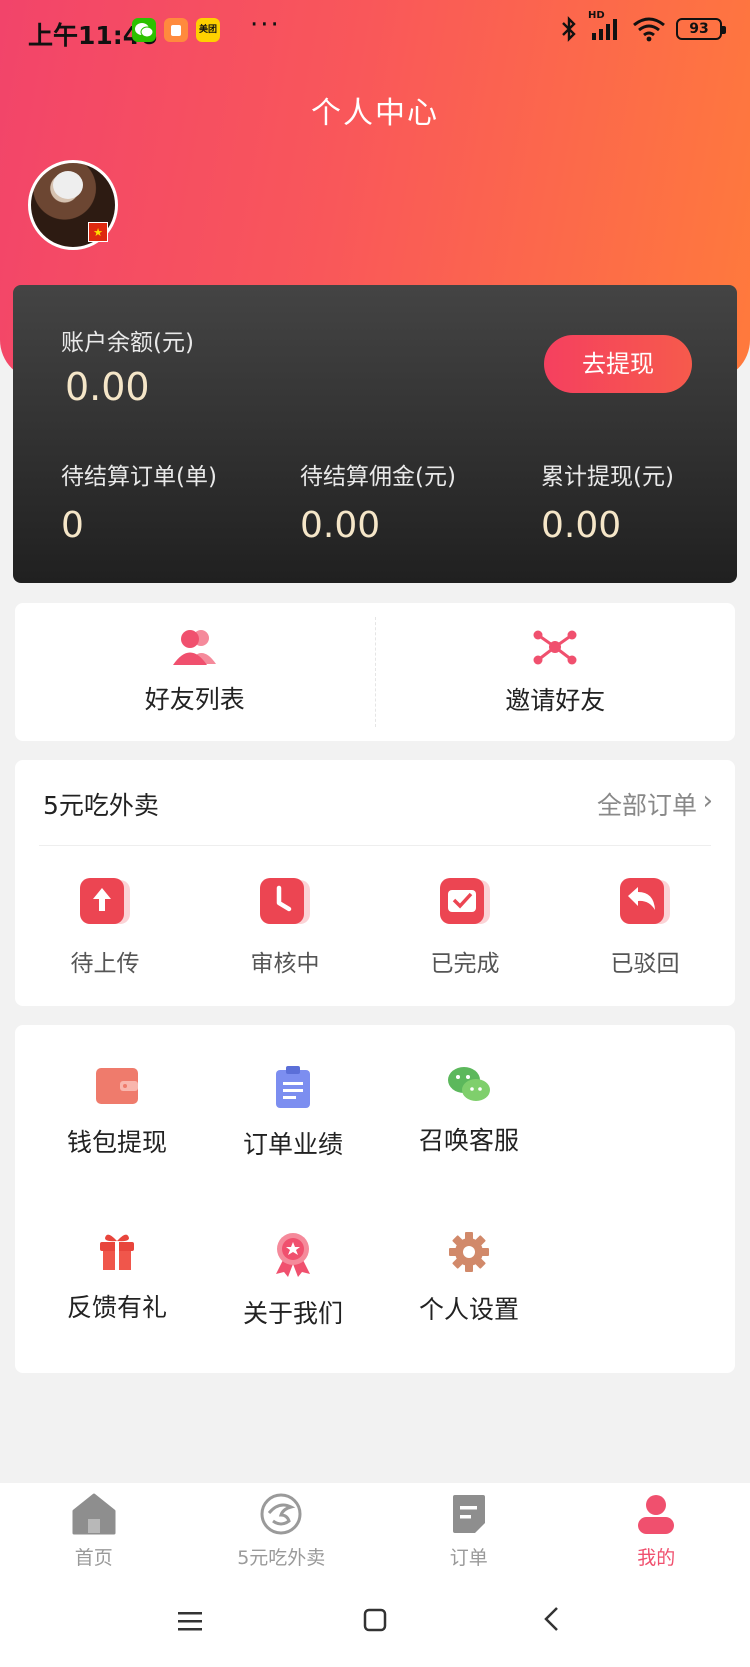 This screenshot has height=1667, width=750. I want to click on tab-label: 订单, so click(468, 1558).